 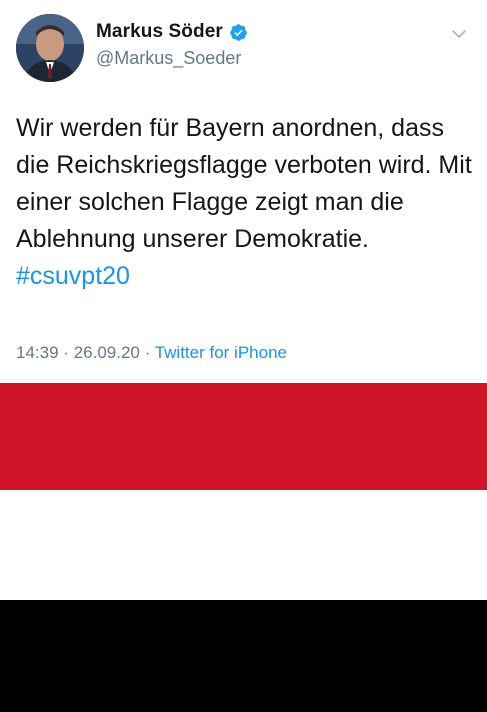 What do you see at coordinates (159, 32) in the screenshot?
I see `display-name: Markus Söder` at bounding box center [159, 32].